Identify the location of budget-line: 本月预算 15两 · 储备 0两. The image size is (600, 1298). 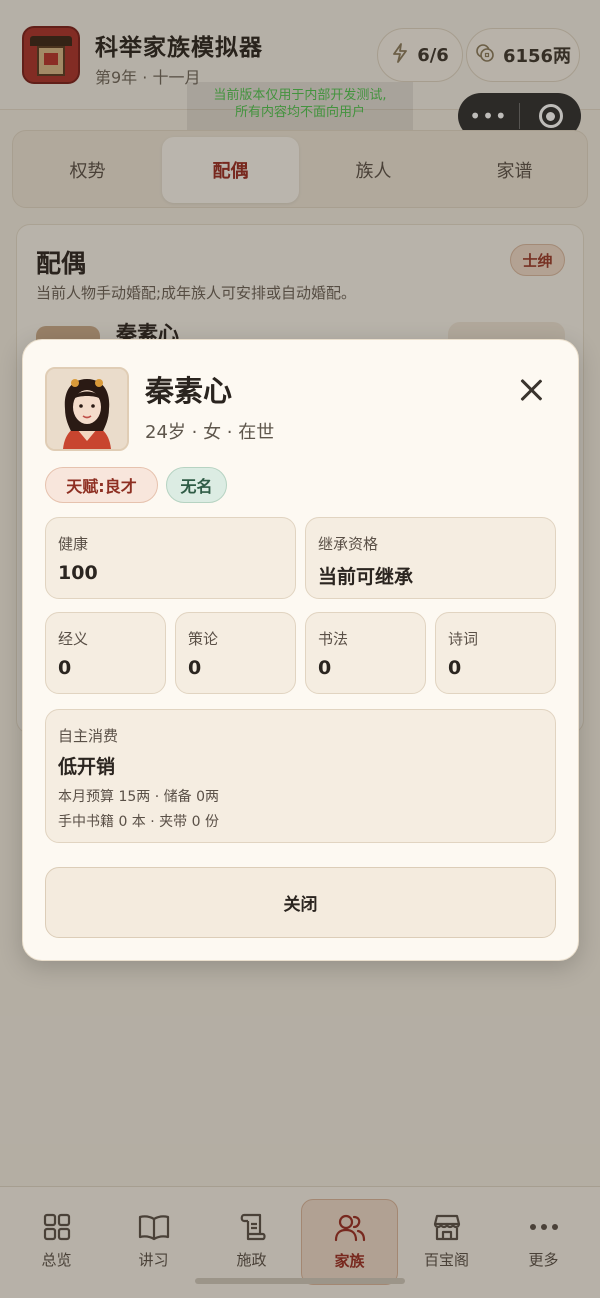
(138, 797).